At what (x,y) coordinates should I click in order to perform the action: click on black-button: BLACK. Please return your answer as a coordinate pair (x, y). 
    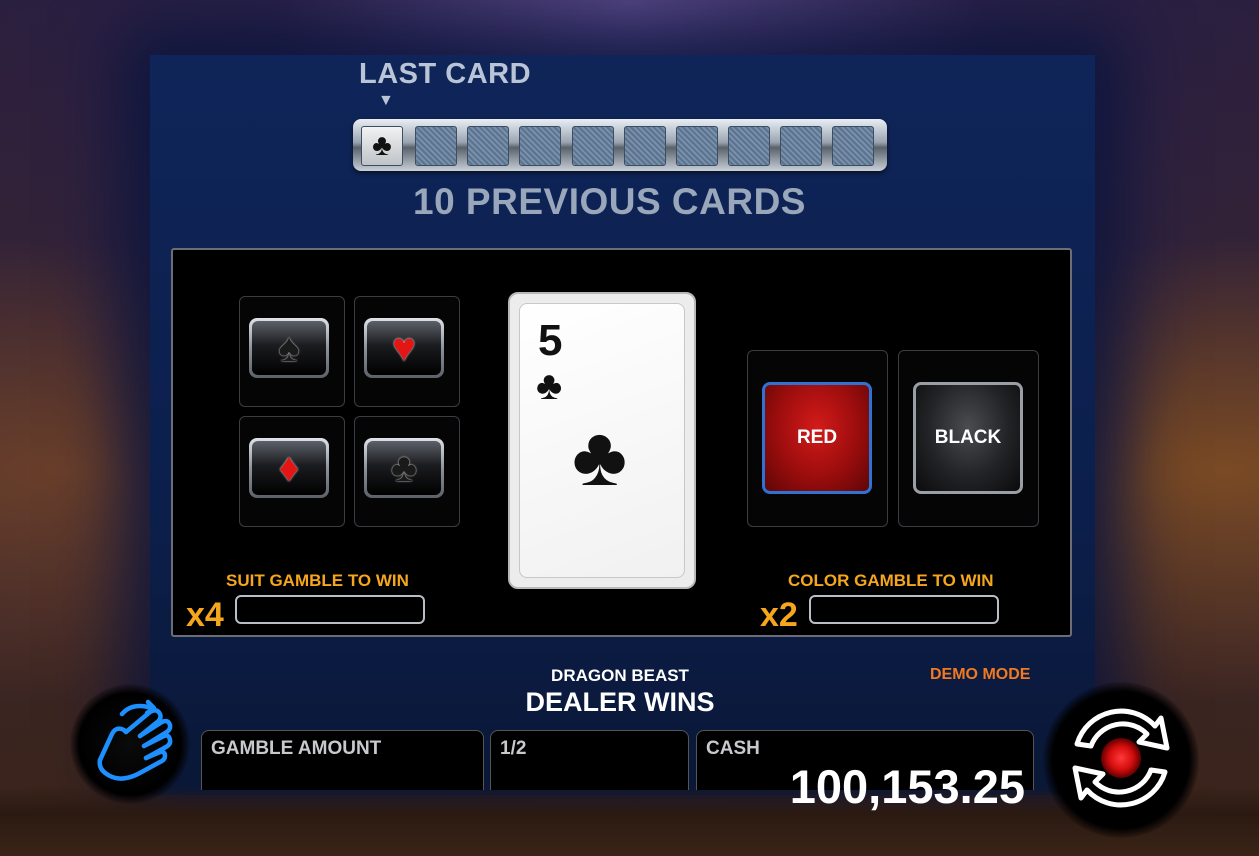
    Looking at the image, I should click on (968, 438).